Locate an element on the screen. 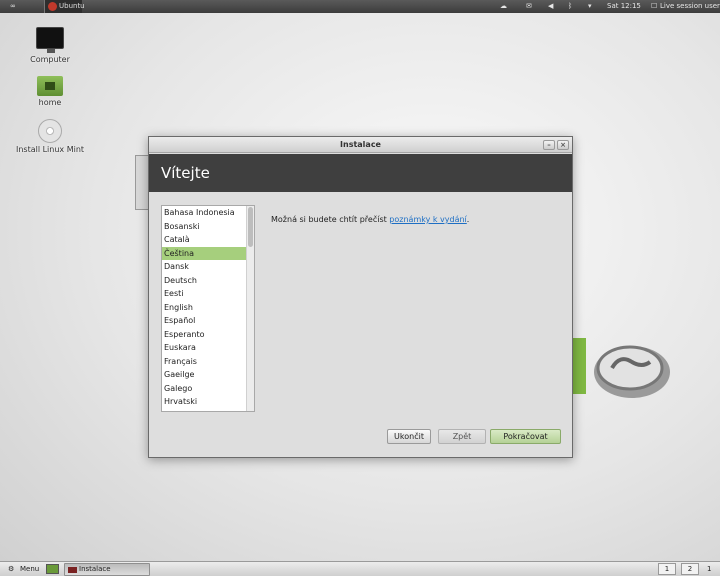 The height and width of the screenshot is (576, 720). language-item: Español is located at coordinates (208, 321).